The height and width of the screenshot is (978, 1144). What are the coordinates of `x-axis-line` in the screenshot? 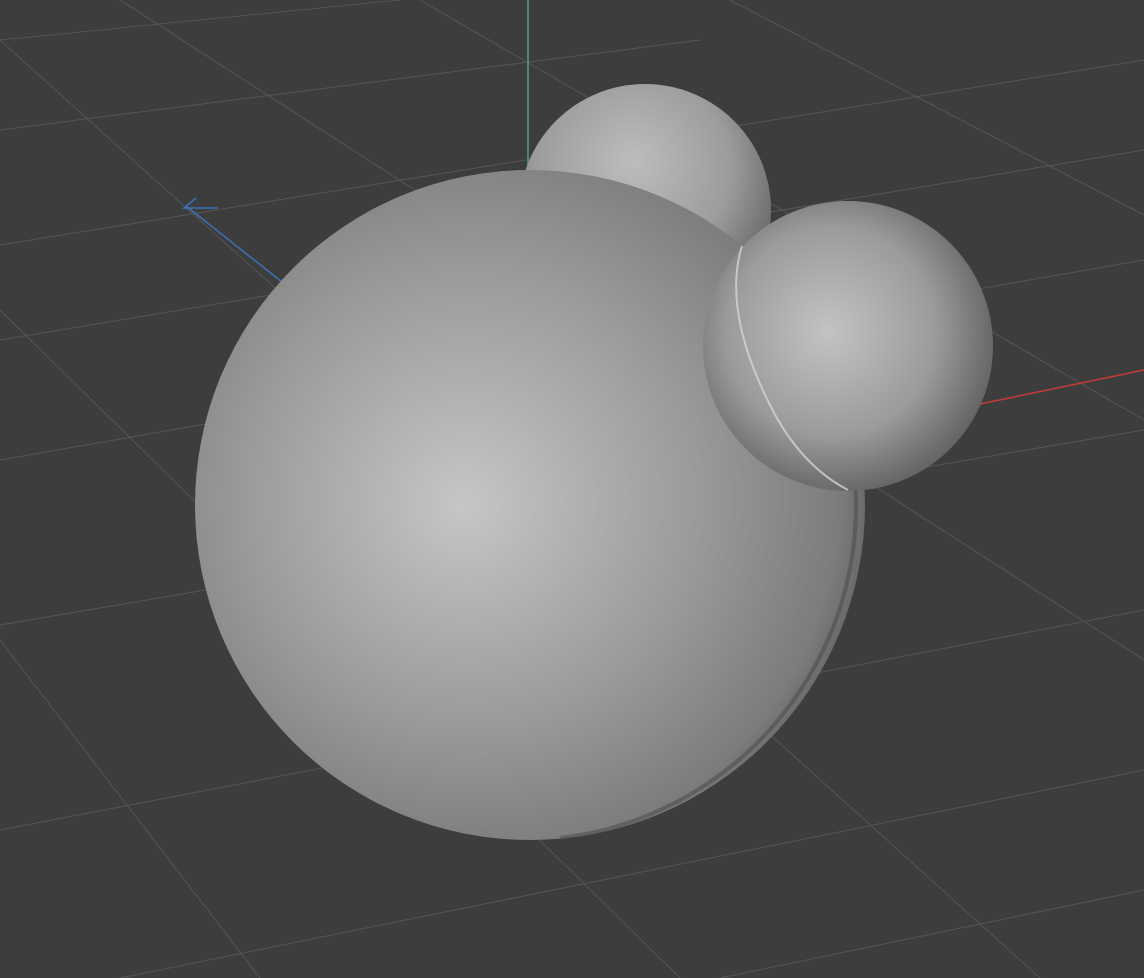 It's located at (1061, 387).